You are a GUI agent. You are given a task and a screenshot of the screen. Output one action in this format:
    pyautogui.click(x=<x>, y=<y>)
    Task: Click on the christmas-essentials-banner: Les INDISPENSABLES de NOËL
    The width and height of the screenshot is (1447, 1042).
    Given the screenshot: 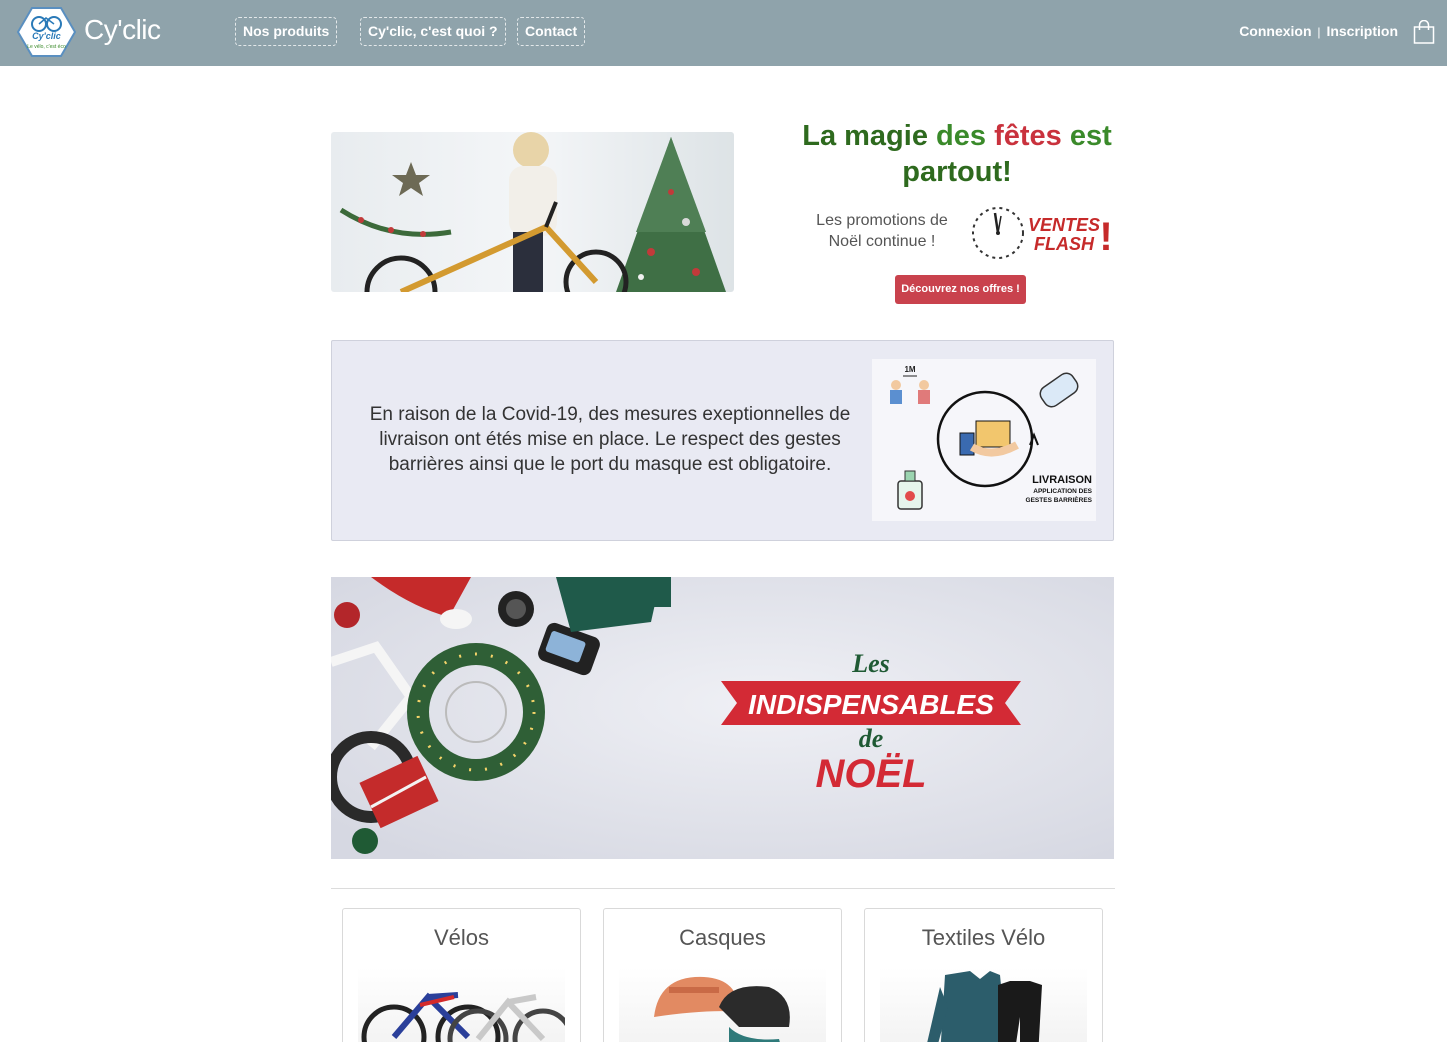 What is the action you would take?
    pyautogui.click(x=722, y=718)
    